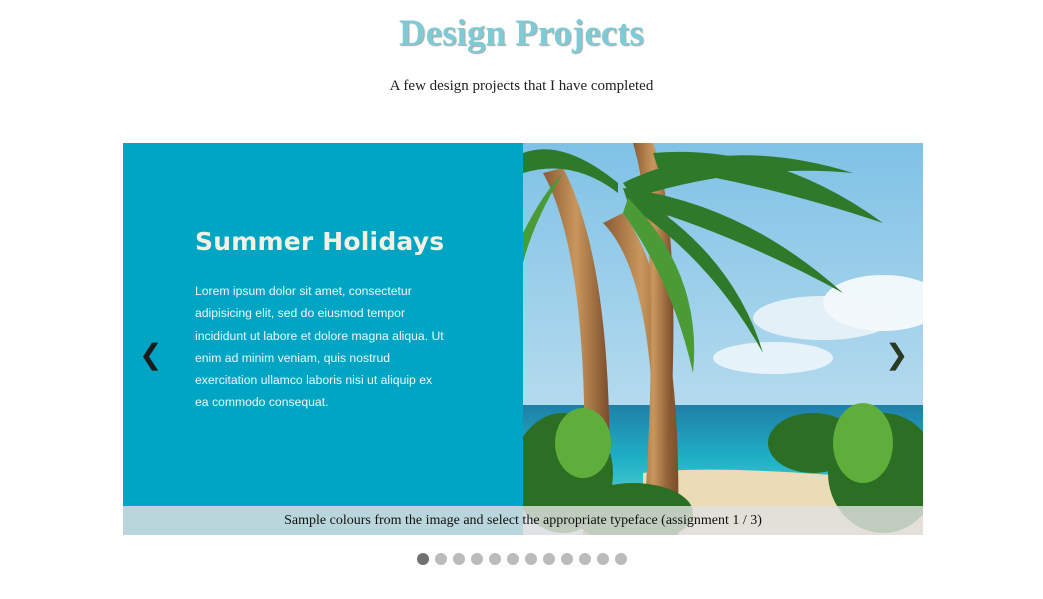 The height and width of the screenshot is (599, 1043). Describe the element at coordinates (896, 355) in the screenshot. I see `next-slide-button: ❯` at that location.